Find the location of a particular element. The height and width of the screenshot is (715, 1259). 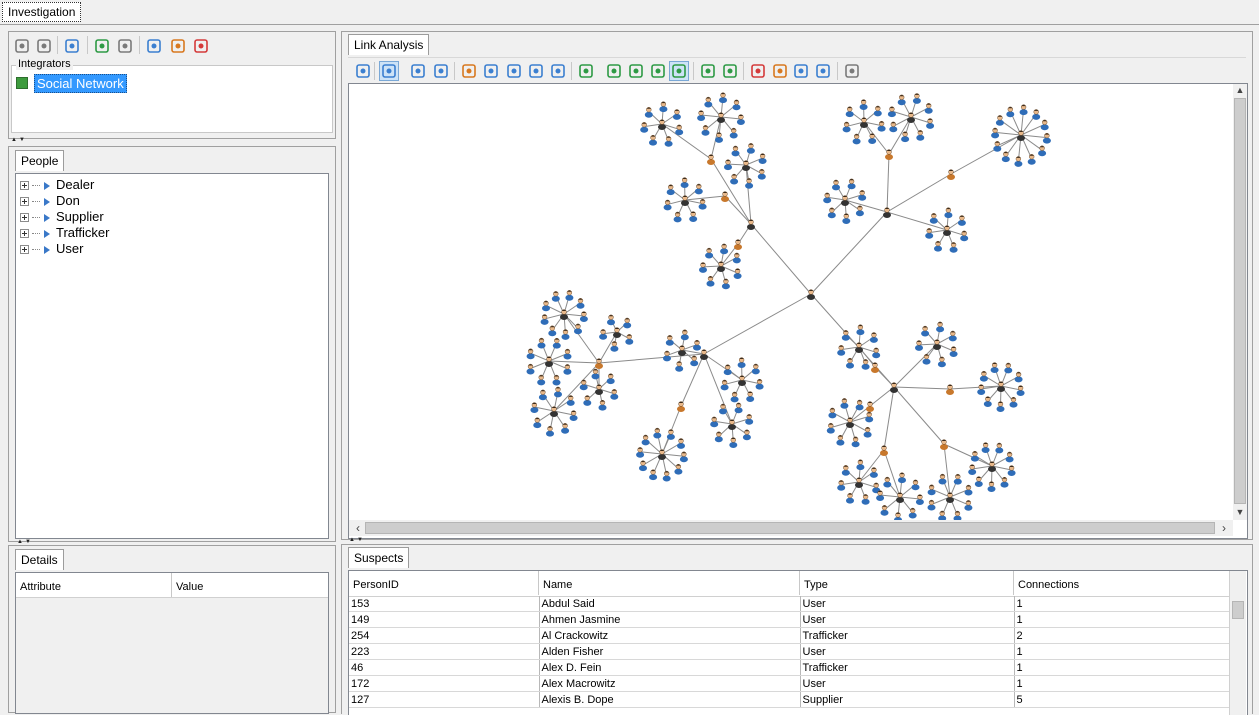

zoom-actual-icon is located at coordinates (558, 71).